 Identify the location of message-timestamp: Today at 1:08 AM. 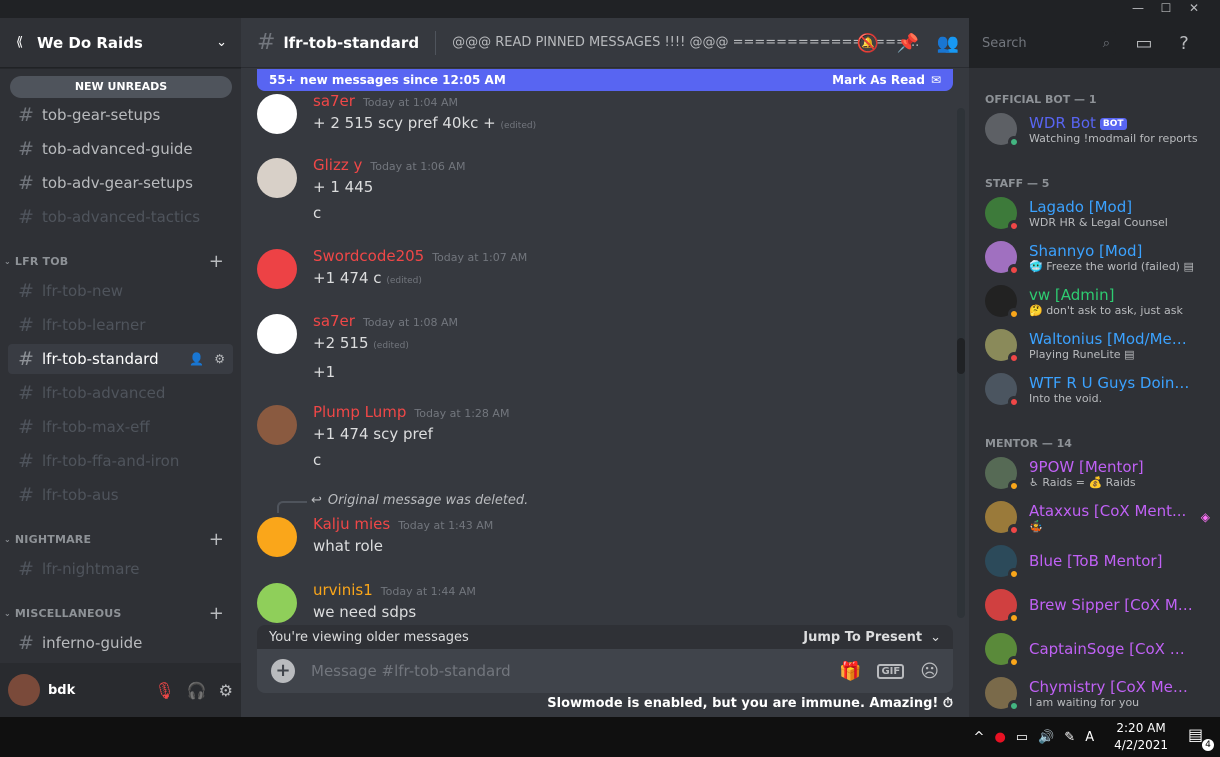
(410, 322).